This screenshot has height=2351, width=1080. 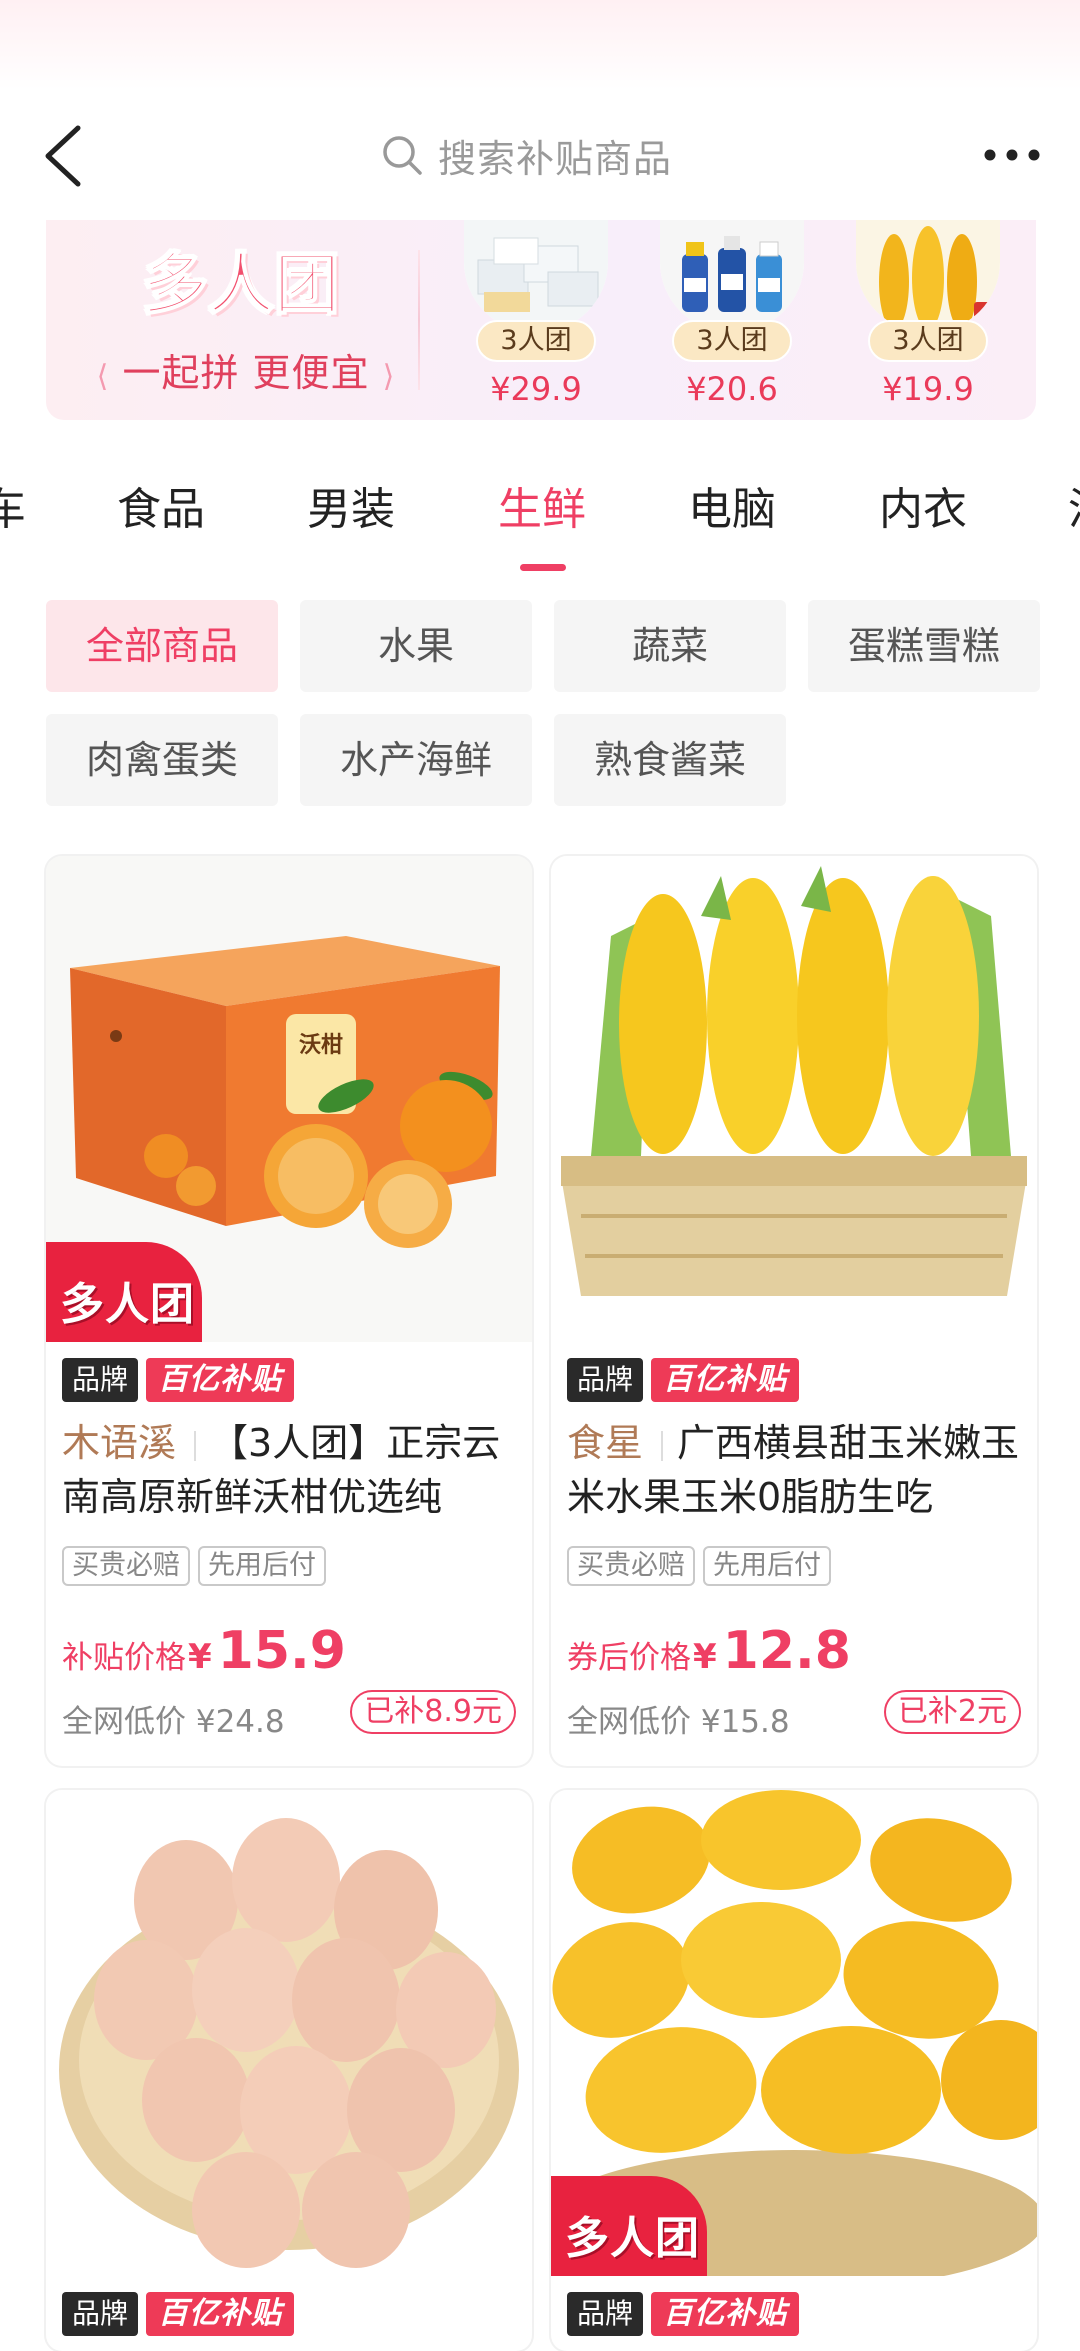 What do you see at coordinates (292, 1470) in the screenshot?
I see `product-title: 木语溪 【3人团】正宗云南高原新鲜沃柑优选纯` at bounding box center [292, 1470].